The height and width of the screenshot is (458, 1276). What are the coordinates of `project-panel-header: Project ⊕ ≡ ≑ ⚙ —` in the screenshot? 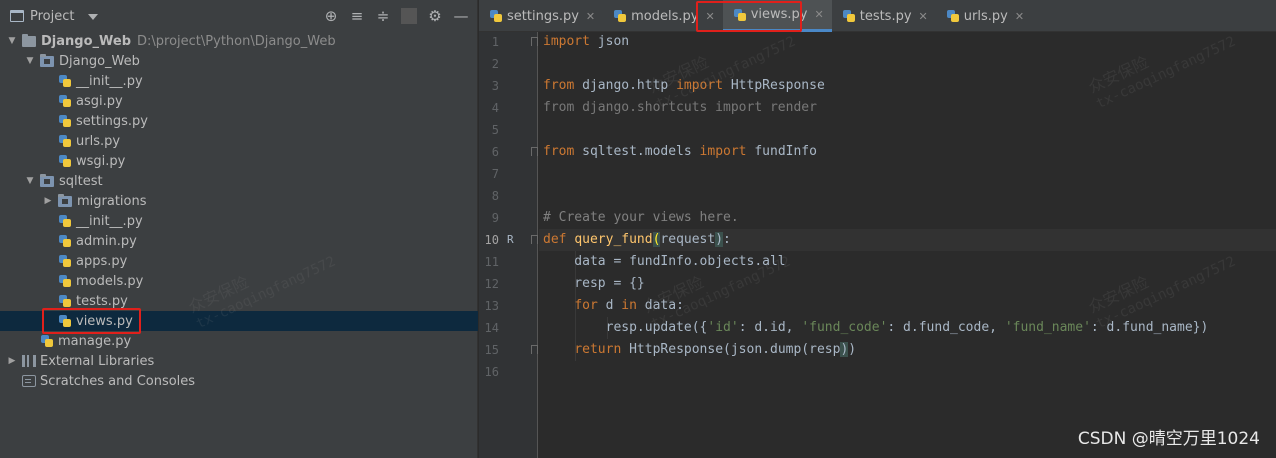 It's located at (238, 16).